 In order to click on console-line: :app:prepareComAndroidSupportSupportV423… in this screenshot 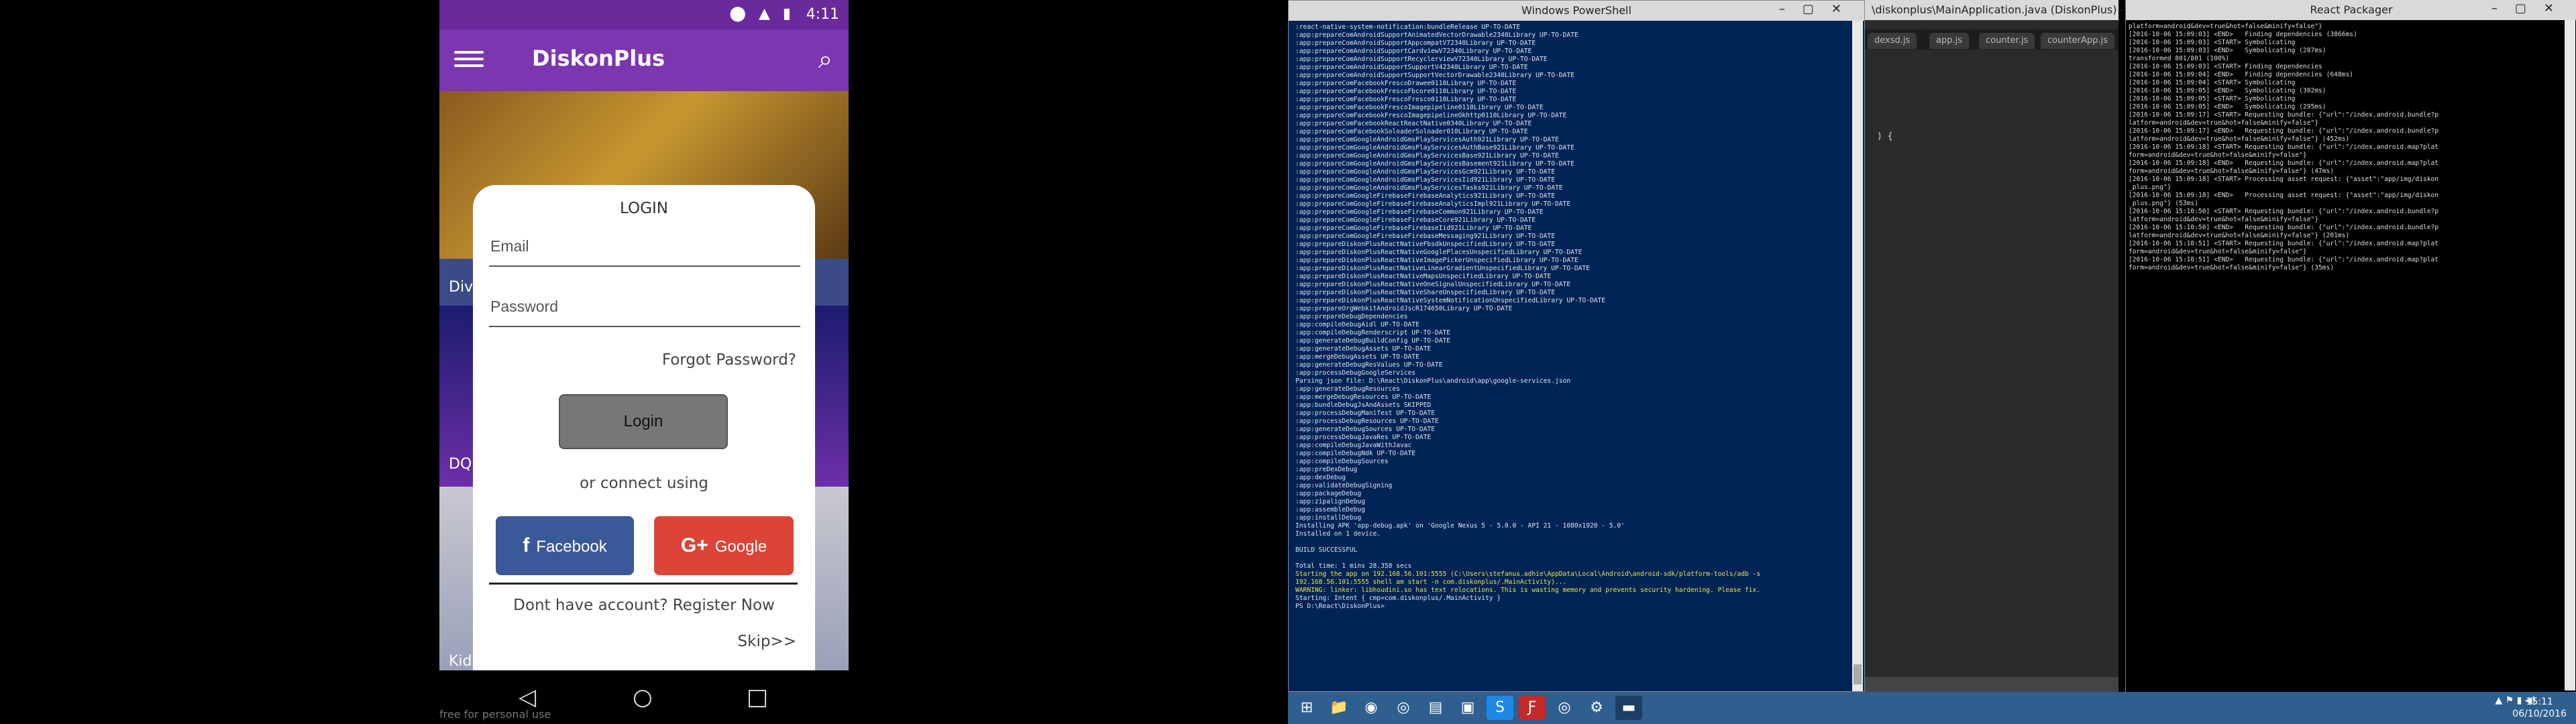, I will do `click(1411, 67)`.